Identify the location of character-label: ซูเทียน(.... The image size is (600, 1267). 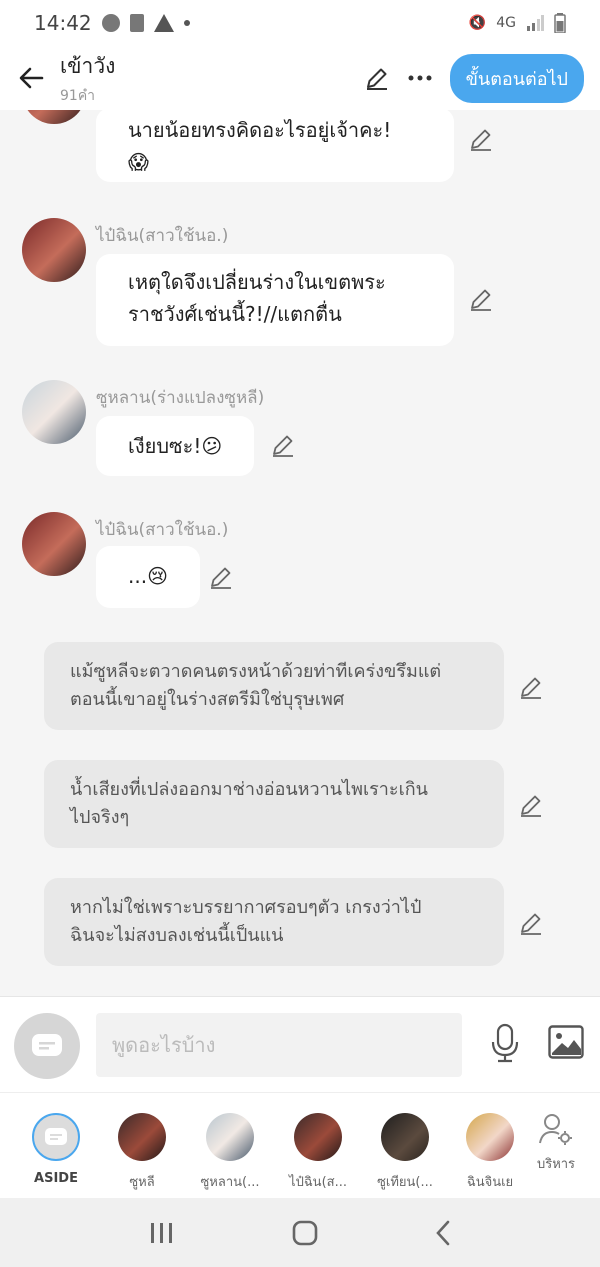
(405, 1182).